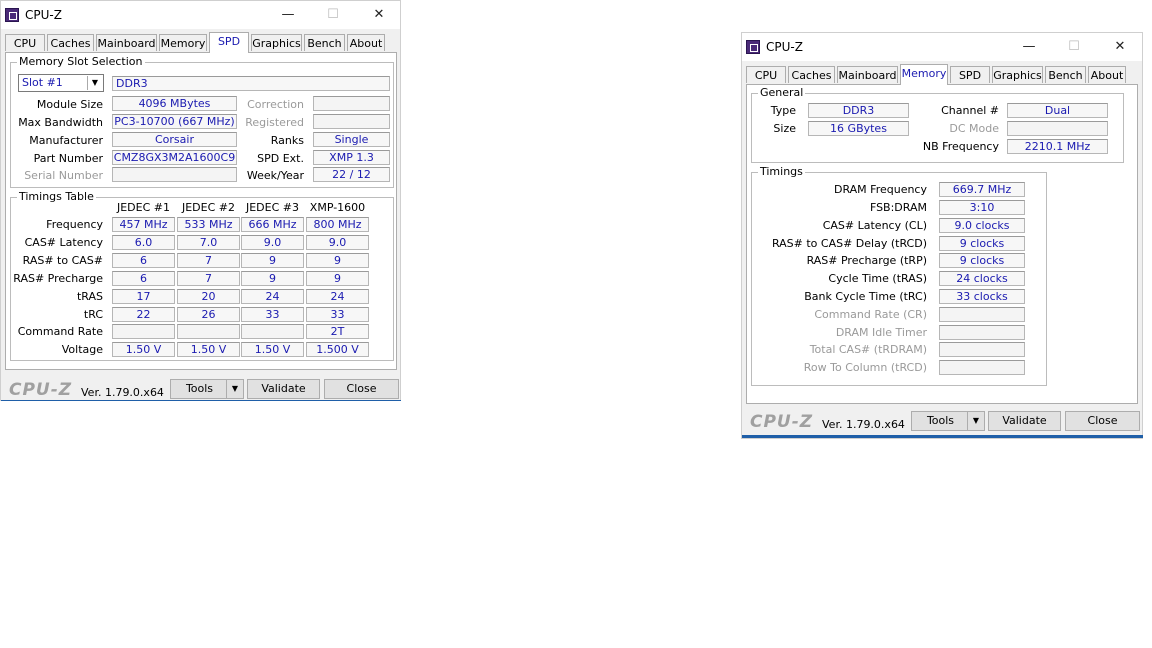 The image size is (1152, 648). Describe the element at coordinates (42, 82) in the screenshot. I see `slot-select-value: Slot #1` at that location.